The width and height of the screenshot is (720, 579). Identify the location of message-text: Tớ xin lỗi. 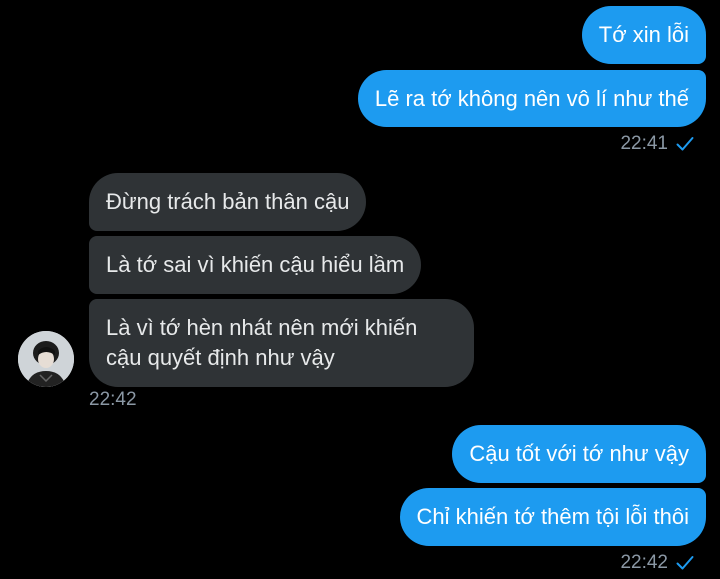
(643, 34).